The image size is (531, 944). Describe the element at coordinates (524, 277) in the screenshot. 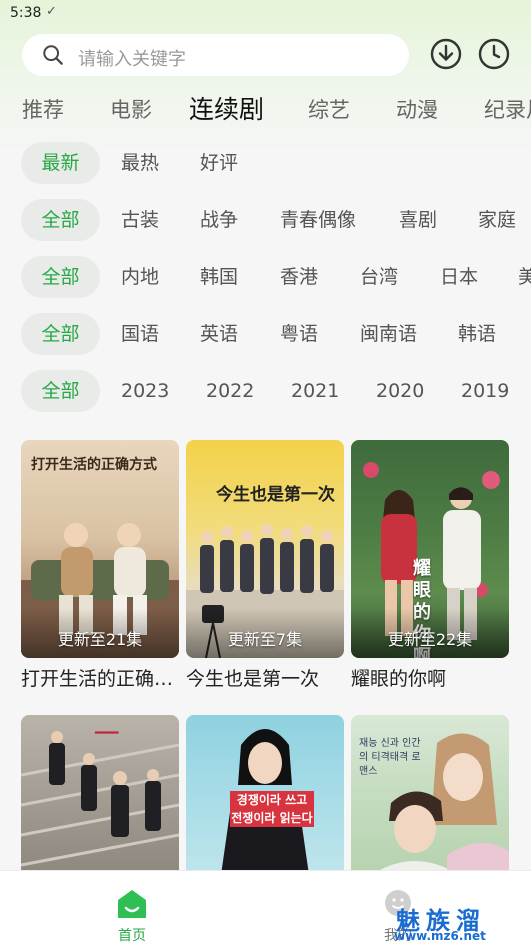

I see `filter-chip: 美国` at that location.